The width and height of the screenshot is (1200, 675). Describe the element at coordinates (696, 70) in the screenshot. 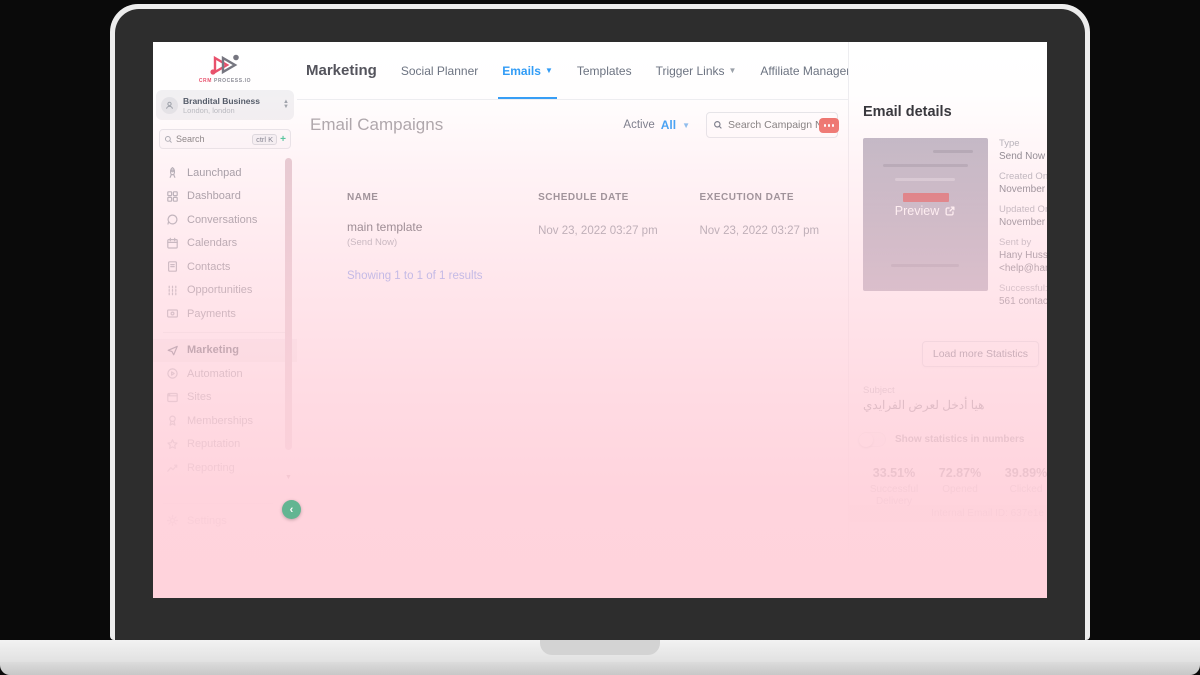

I see `tab-trigger-links: Trigger Links ▼` at that location.